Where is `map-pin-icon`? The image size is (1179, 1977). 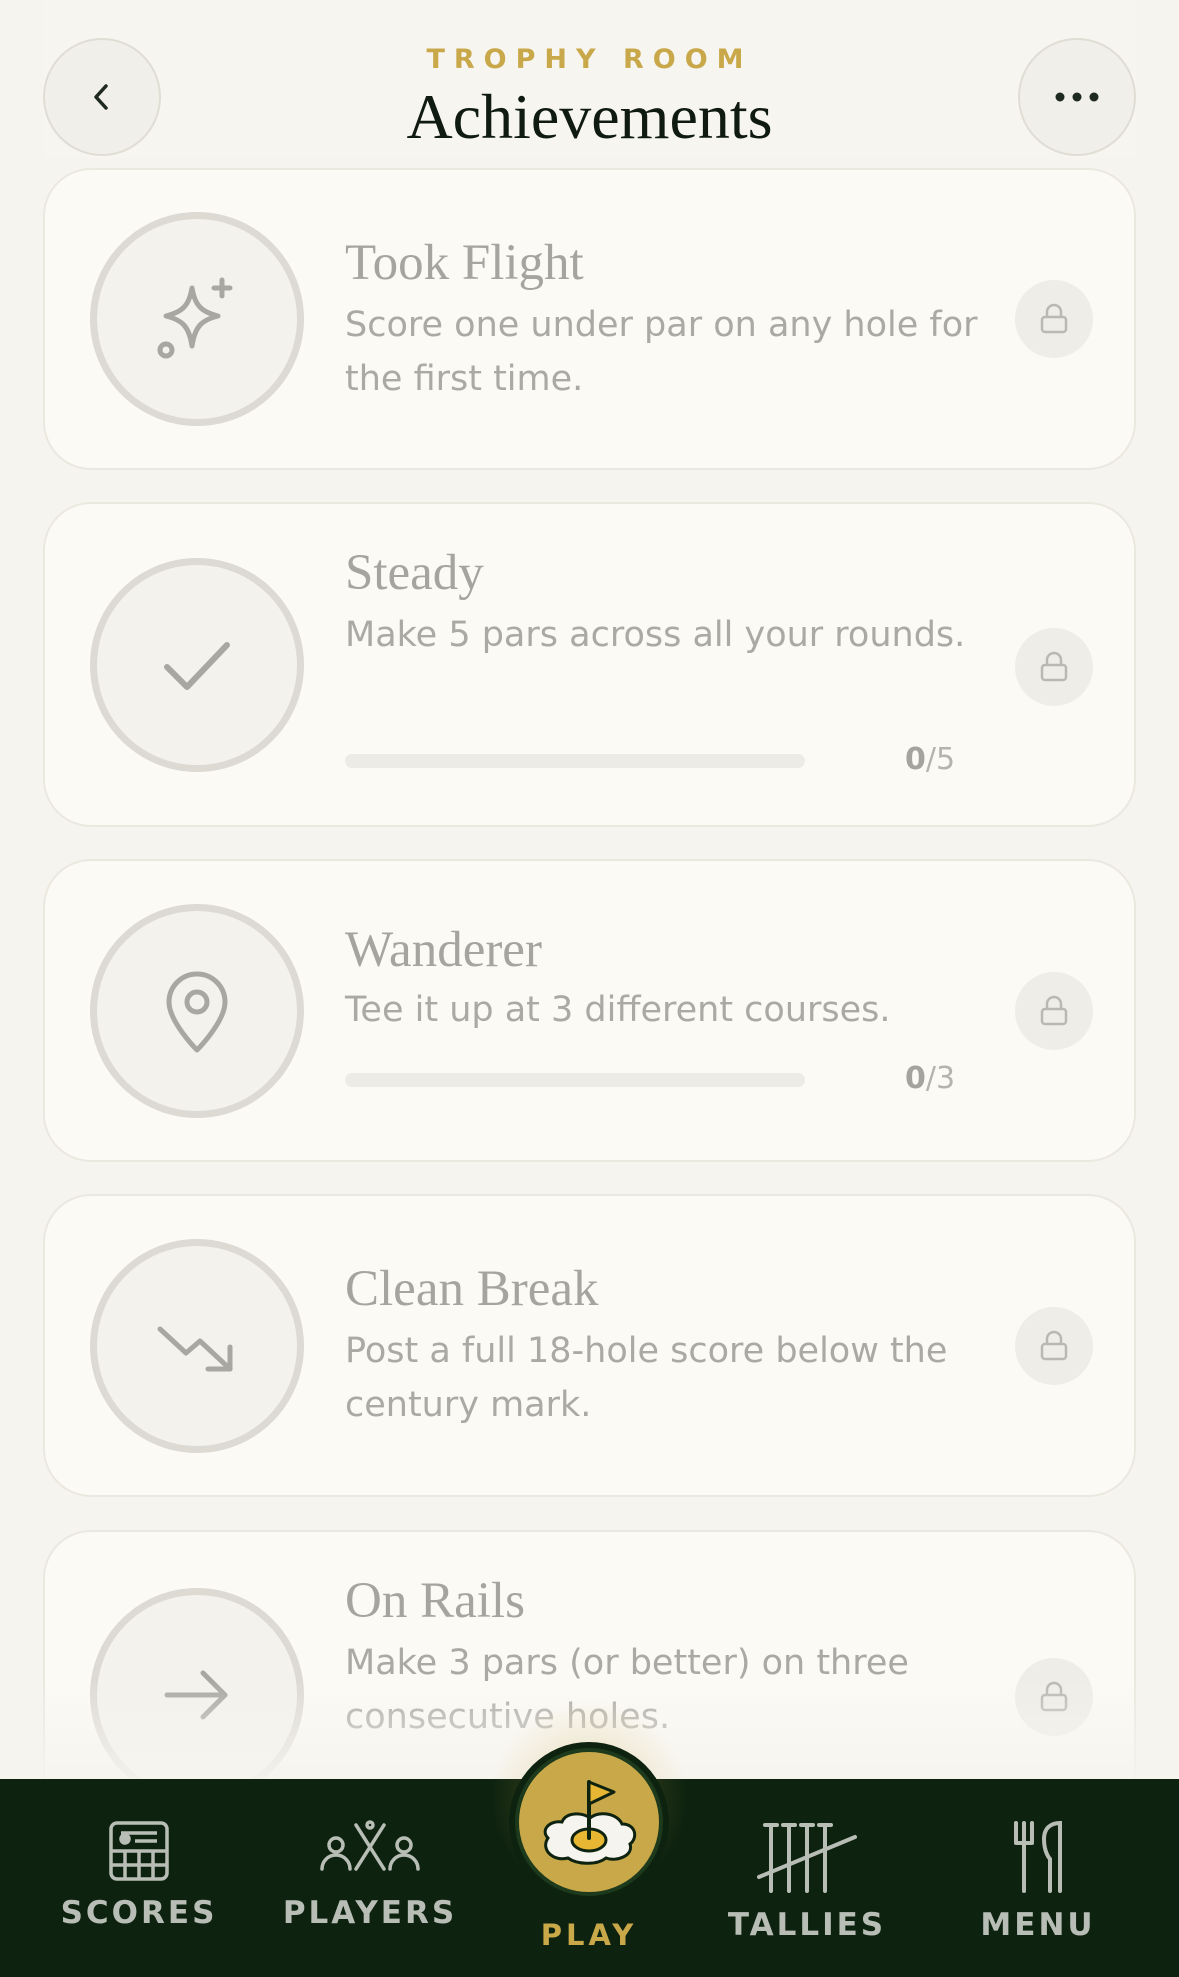
map-pin-icon is located at coordinates (197, 1012).